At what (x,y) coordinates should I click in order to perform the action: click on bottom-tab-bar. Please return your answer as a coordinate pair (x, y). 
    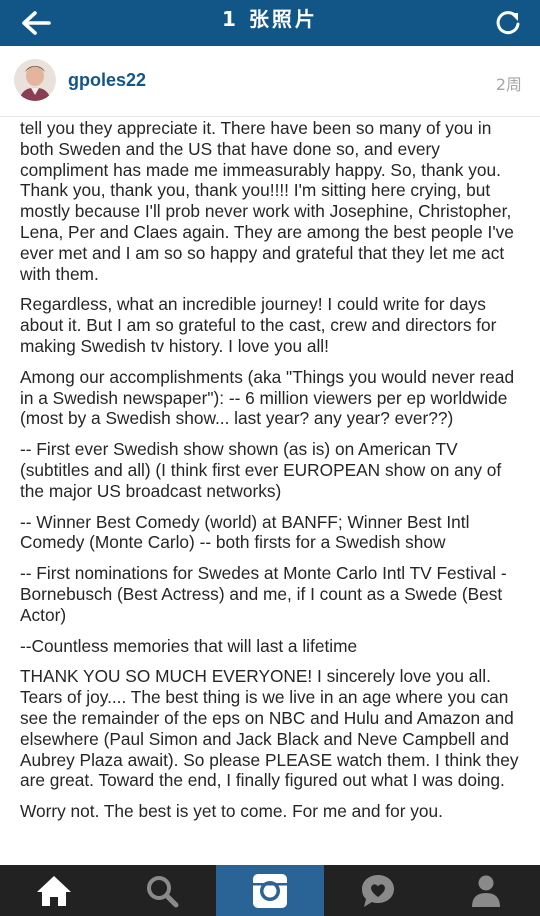
    Looking at the image, I should click on (270, 890).